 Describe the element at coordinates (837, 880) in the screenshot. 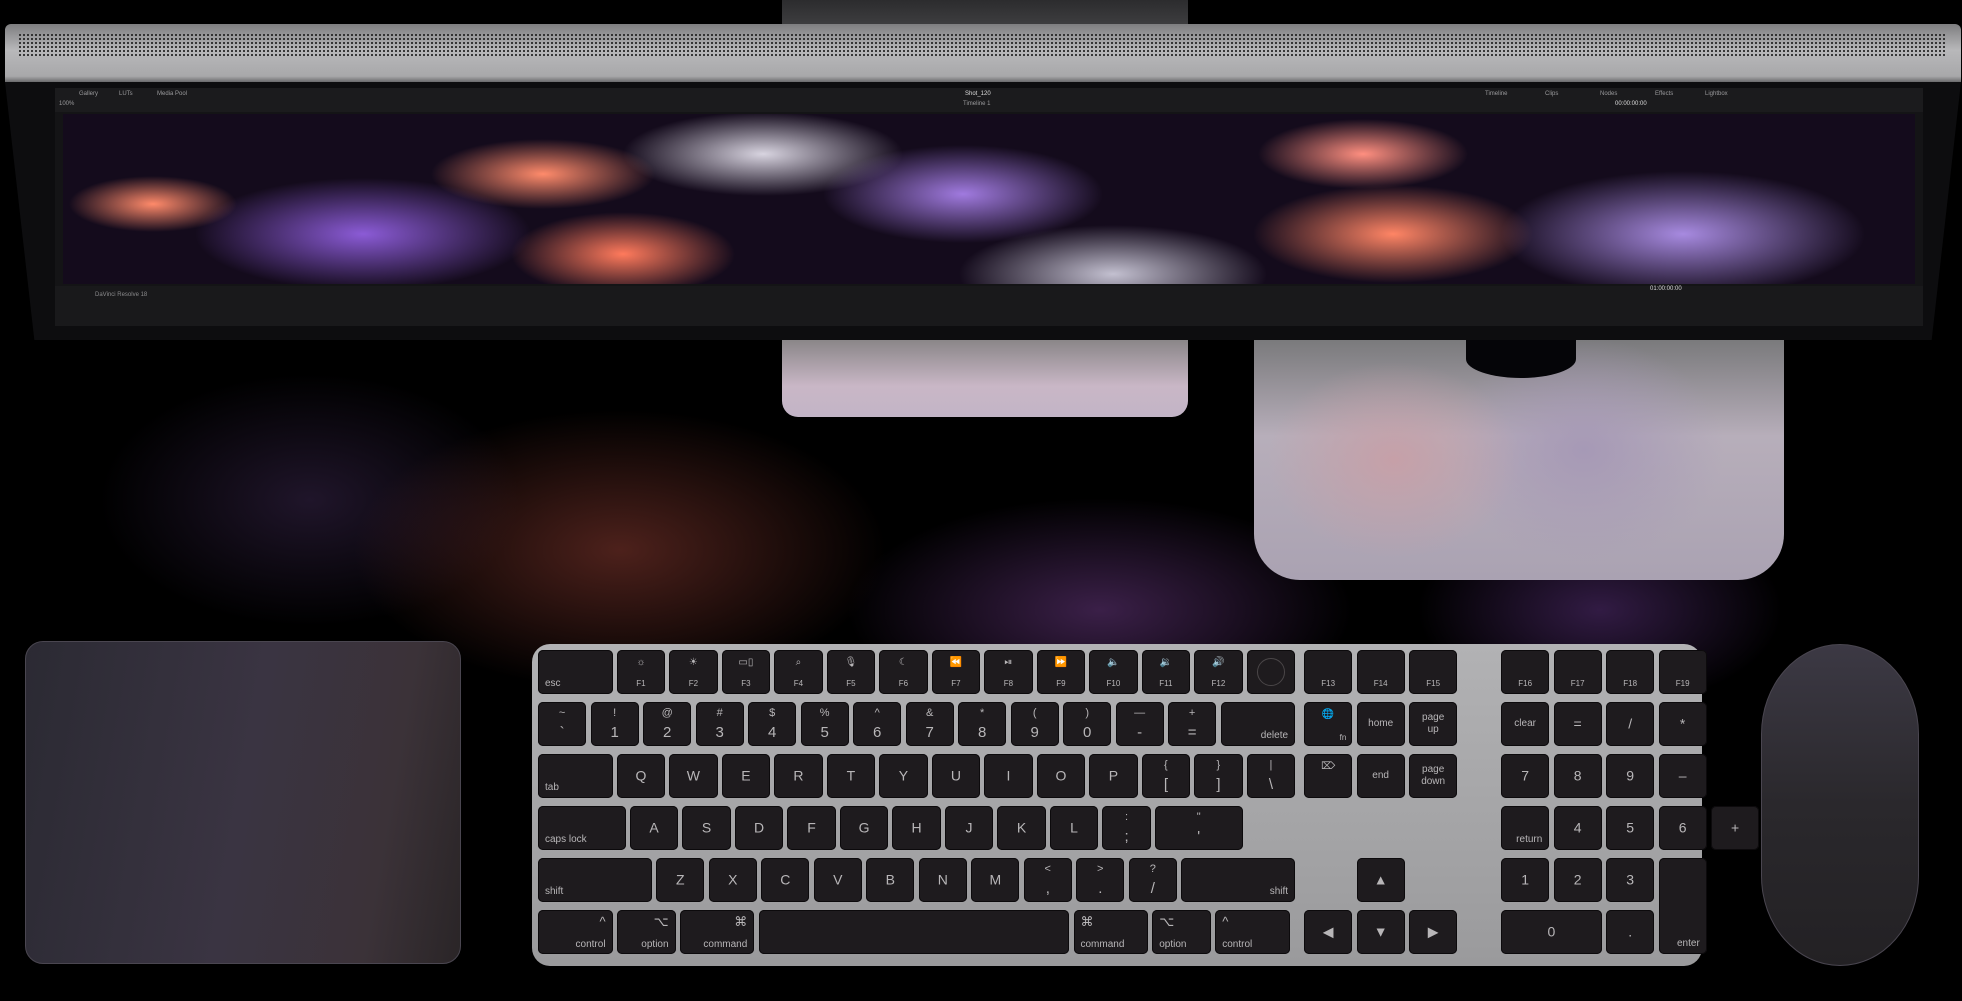

I see `key-v: V` at that location.